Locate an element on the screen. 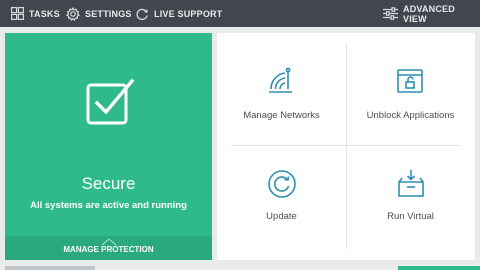 This screenshot has width=480, height=270. unblock-applications-tile: Unblock Applications is located at coordinates (410, 89).